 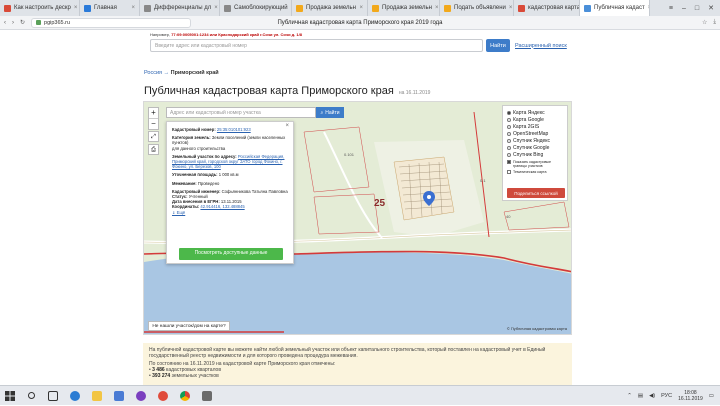 What do you see at coordinates (535, 154) in the screenshot?
I see `layer-option: Спутник Bing` at bounding box center [535, 154].